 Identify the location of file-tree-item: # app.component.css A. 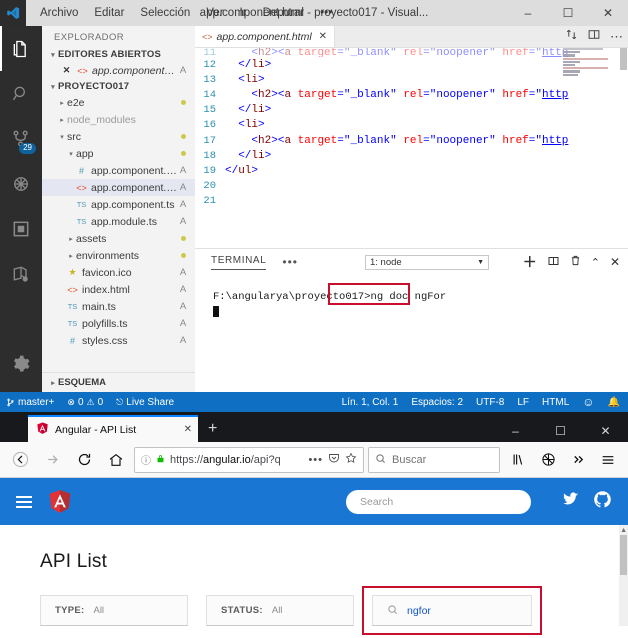
(118, 170).